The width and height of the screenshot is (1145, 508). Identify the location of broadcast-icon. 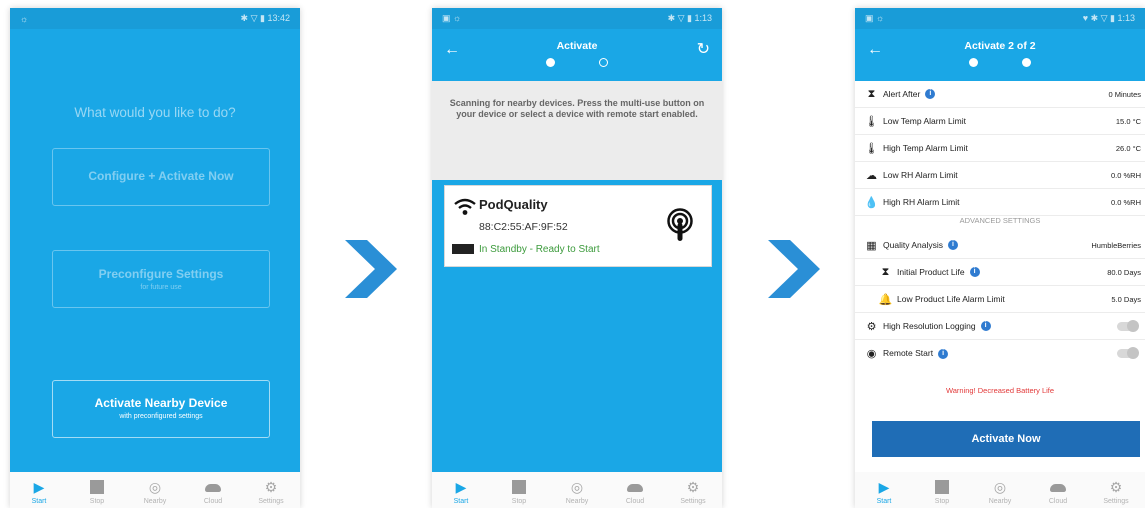
(680, 224).